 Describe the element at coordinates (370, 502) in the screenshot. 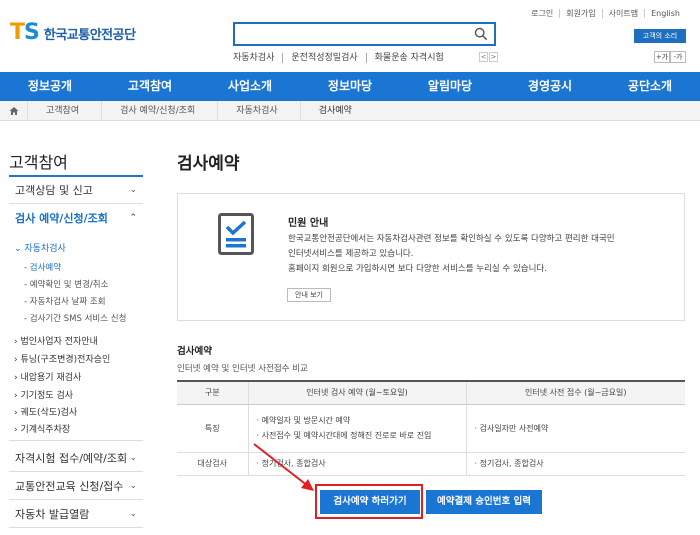

I see `reserve-button: 검사예약 하러가기` at that location.